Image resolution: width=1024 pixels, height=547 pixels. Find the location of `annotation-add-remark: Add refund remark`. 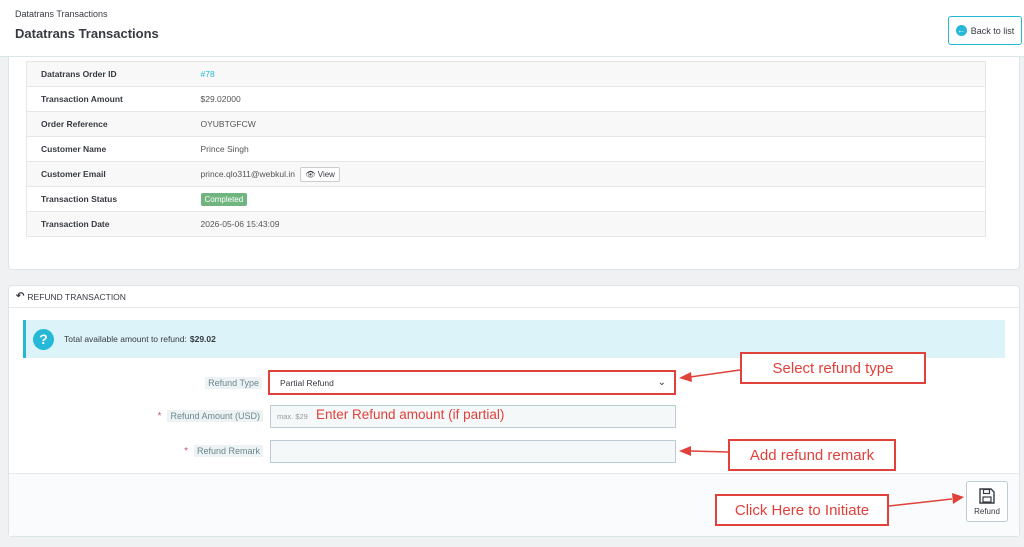

annotation-add-remark: Add refund remark is located at coordinates (812, 455).